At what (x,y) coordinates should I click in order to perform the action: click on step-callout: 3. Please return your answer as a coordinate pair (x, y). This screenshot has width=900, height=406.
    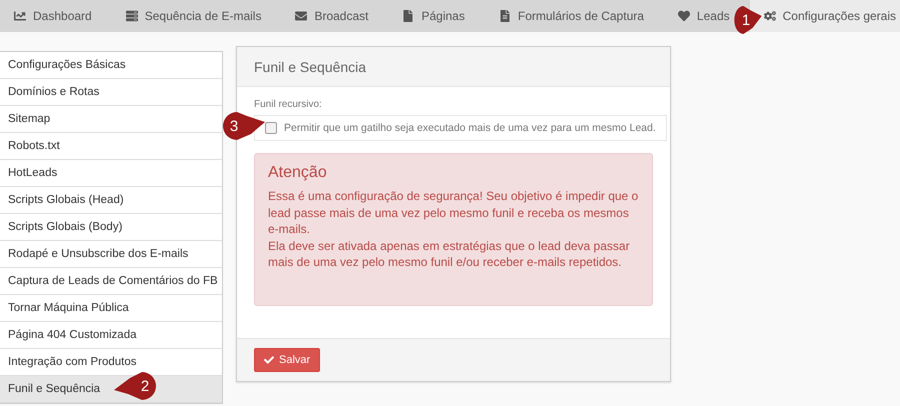
    Looking at the image, I should click on (244, 126).